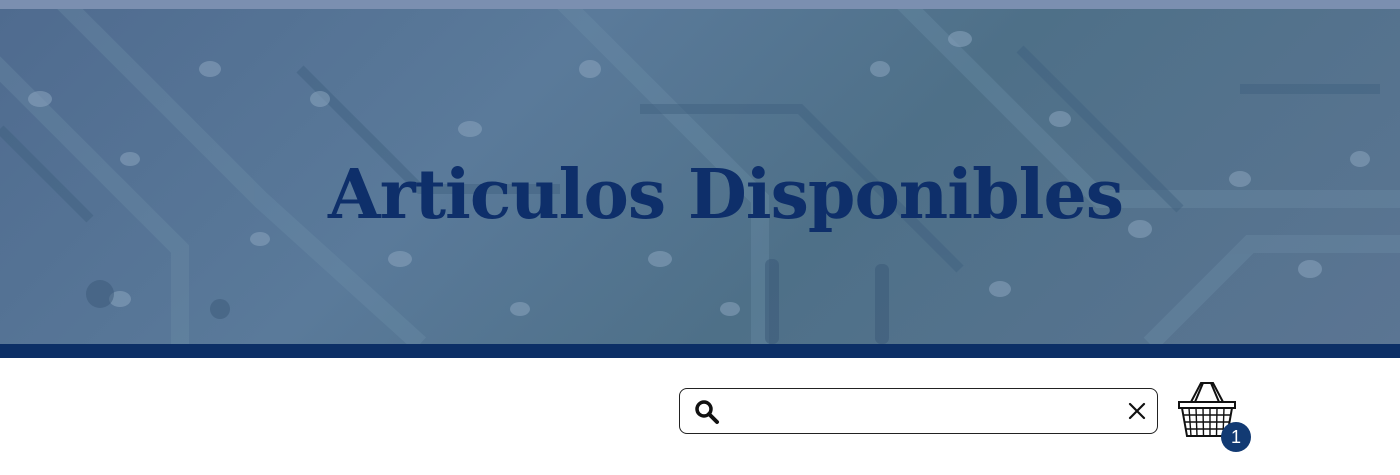  Describe the element at coordinates (1236, 437) in the screenshot. I see `cart-count-badge: 1` at that location.